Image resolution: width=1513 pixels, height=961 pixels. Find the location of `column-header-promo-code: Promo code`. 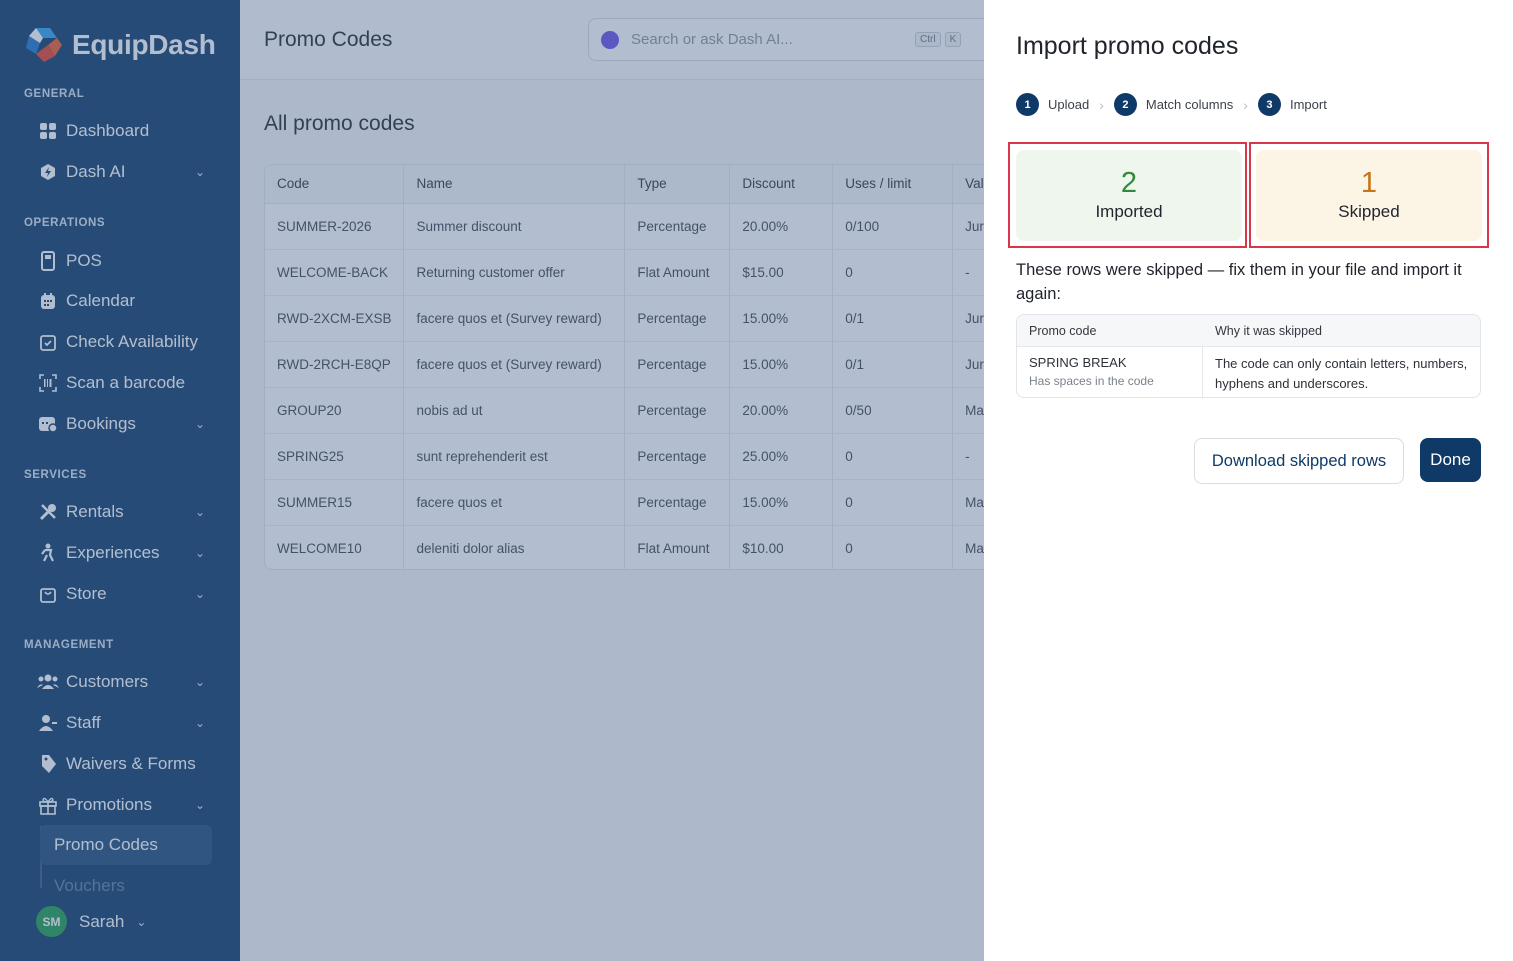

column-header-promo-code: Promo code is located at coordinates (1063, 330).